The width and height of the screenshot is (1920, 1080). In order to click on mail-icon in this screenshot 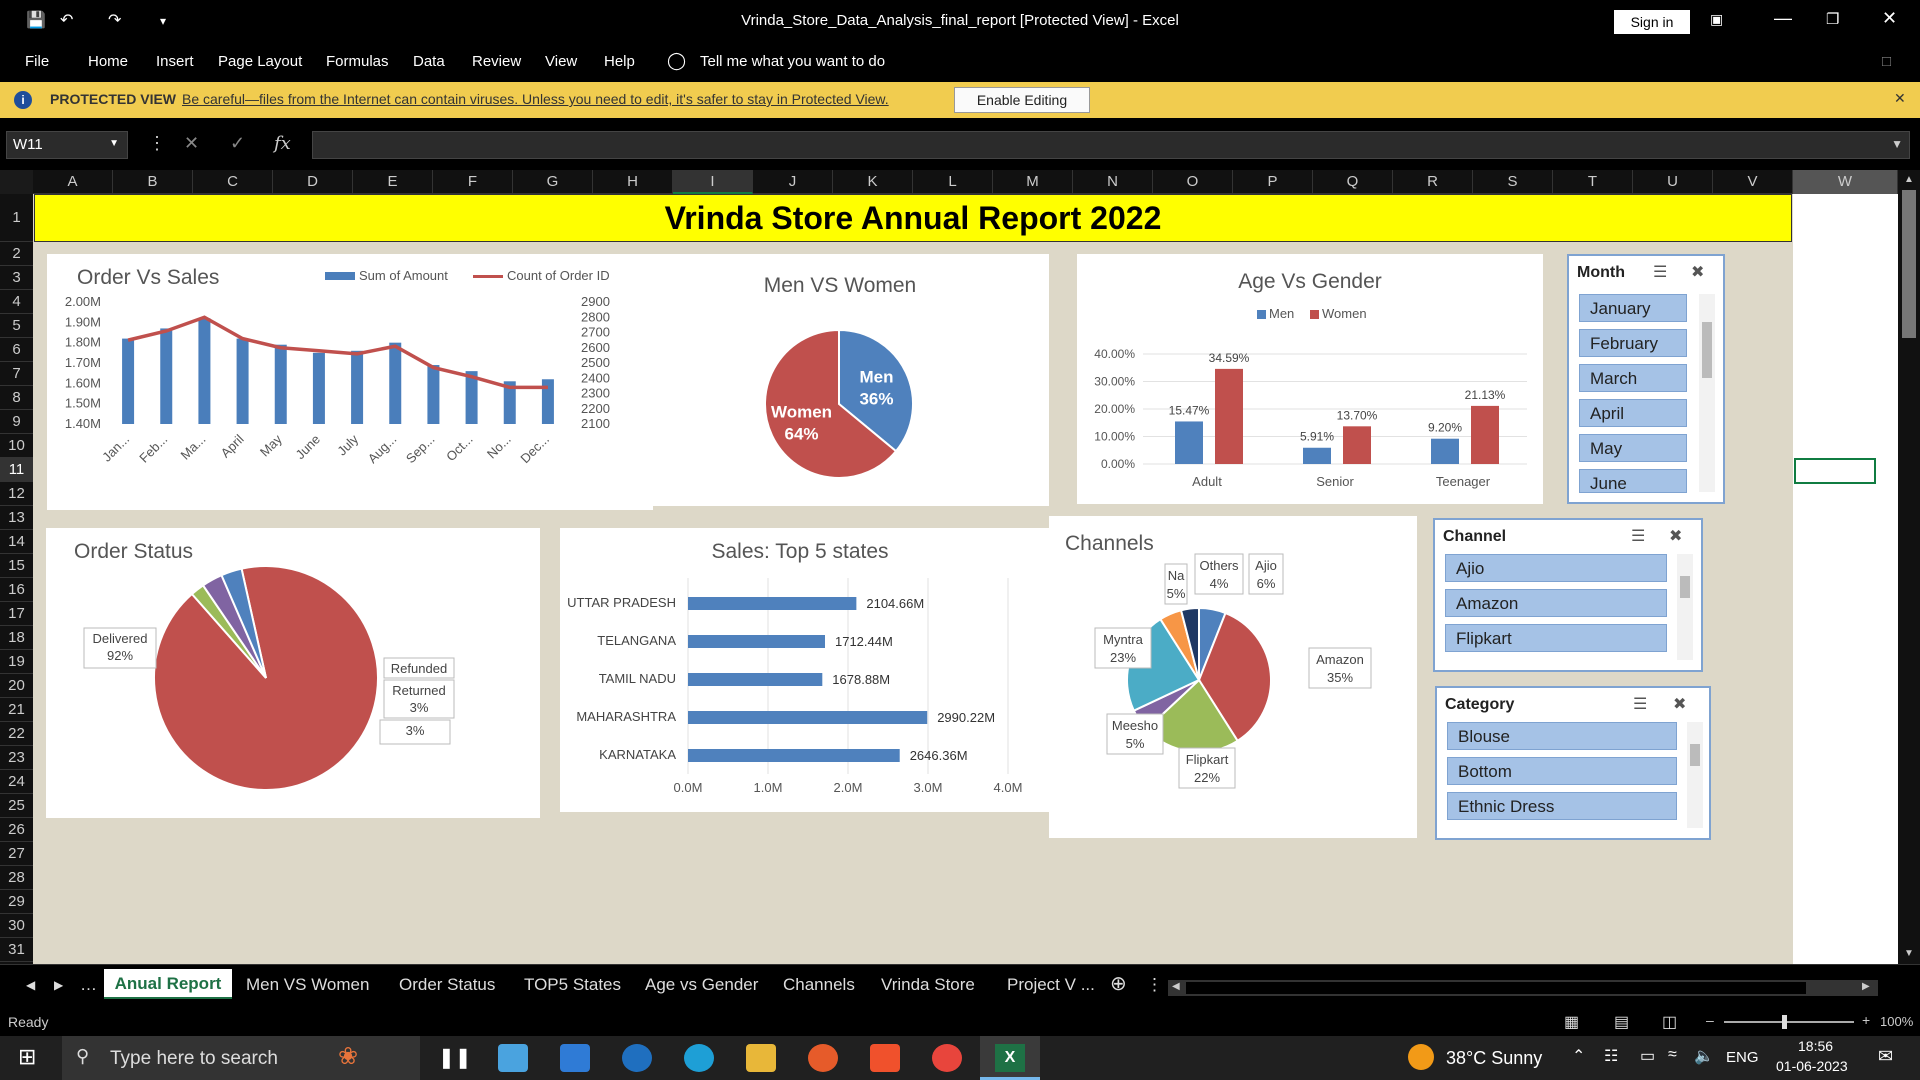, I will do `click(575, 1058)`.